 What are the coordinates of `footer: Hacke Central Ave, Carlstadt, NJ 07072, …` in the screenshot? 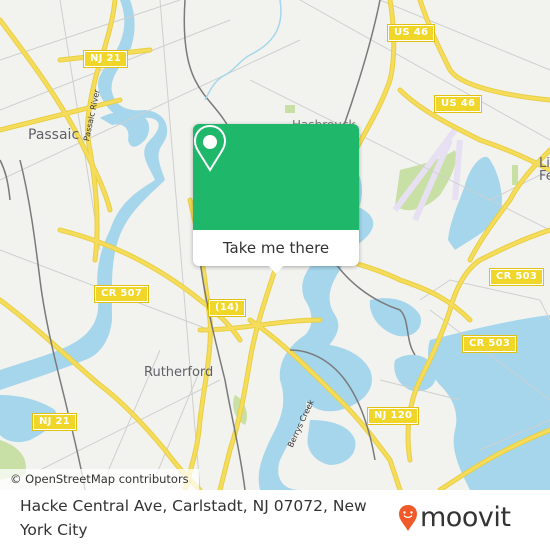 It's located at (275, 520).